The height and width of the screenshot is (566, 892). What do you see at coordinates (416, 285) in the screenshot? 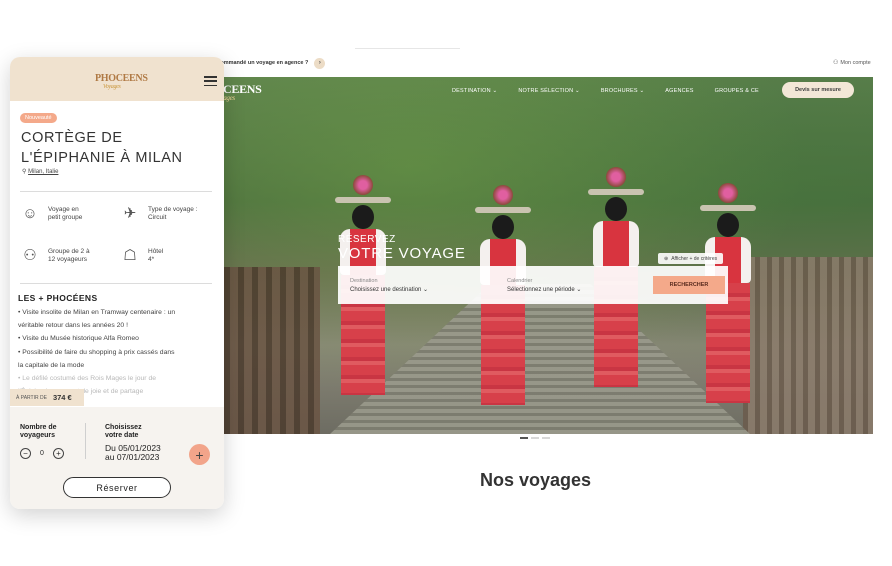
I see `destination-select: Destination Choisissez une destination ⌄` at bounding box center [416, 285].